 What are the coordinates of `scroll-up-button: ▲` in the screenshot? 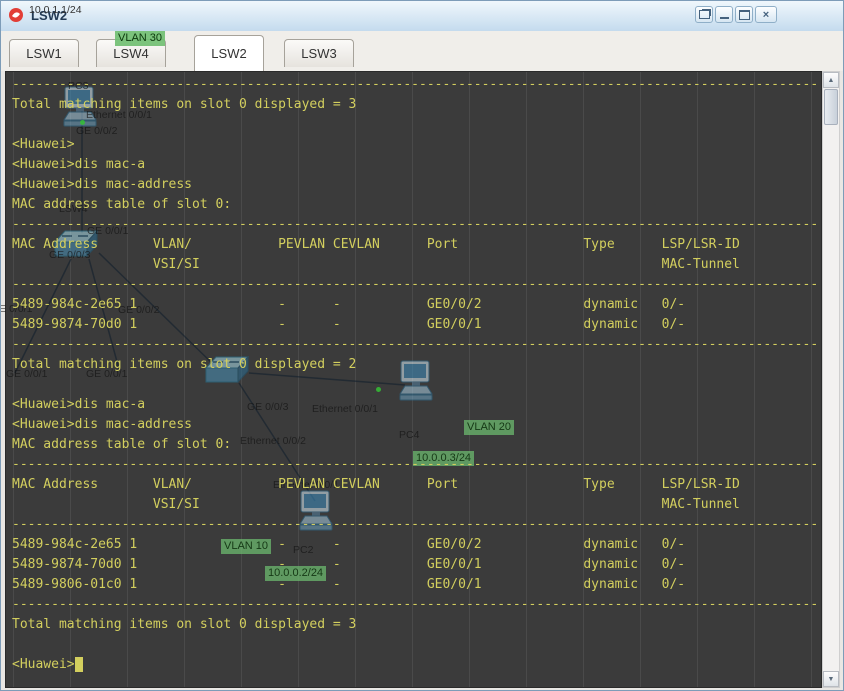 It's located at (831, 80).